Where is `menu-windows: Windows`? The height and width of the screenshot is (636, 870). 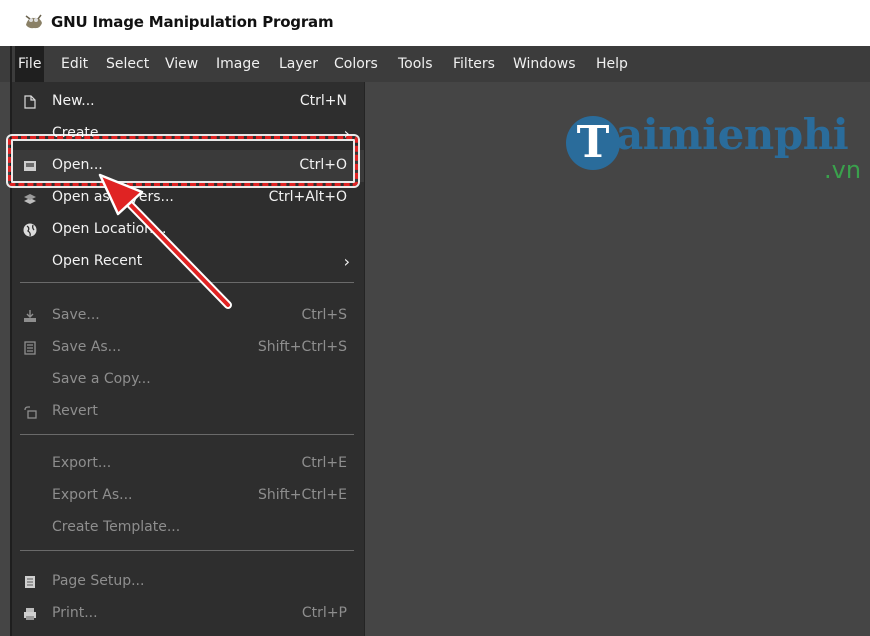
menu-windows: Windows is located at coordinates (544, 64).